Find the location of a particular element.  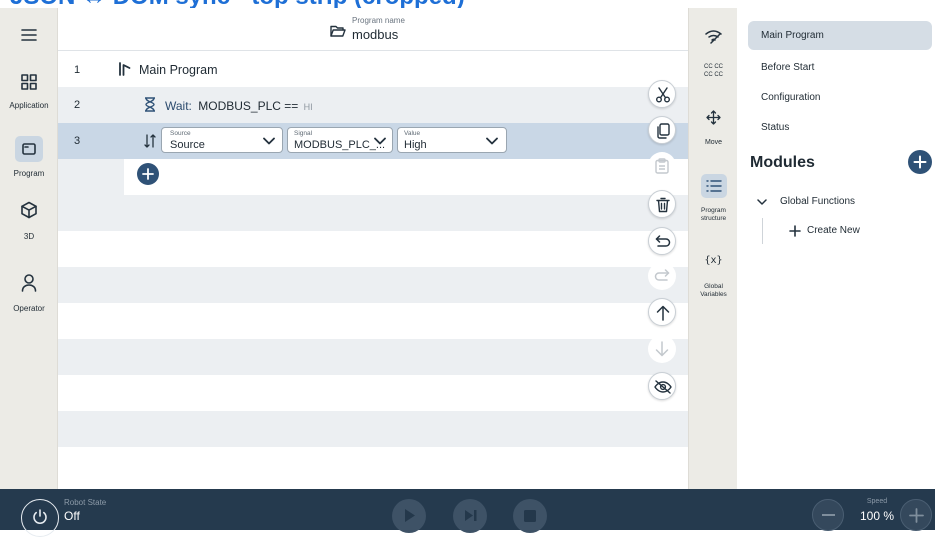

program-structure-label: Program structure is located at coordinates (713, 214).